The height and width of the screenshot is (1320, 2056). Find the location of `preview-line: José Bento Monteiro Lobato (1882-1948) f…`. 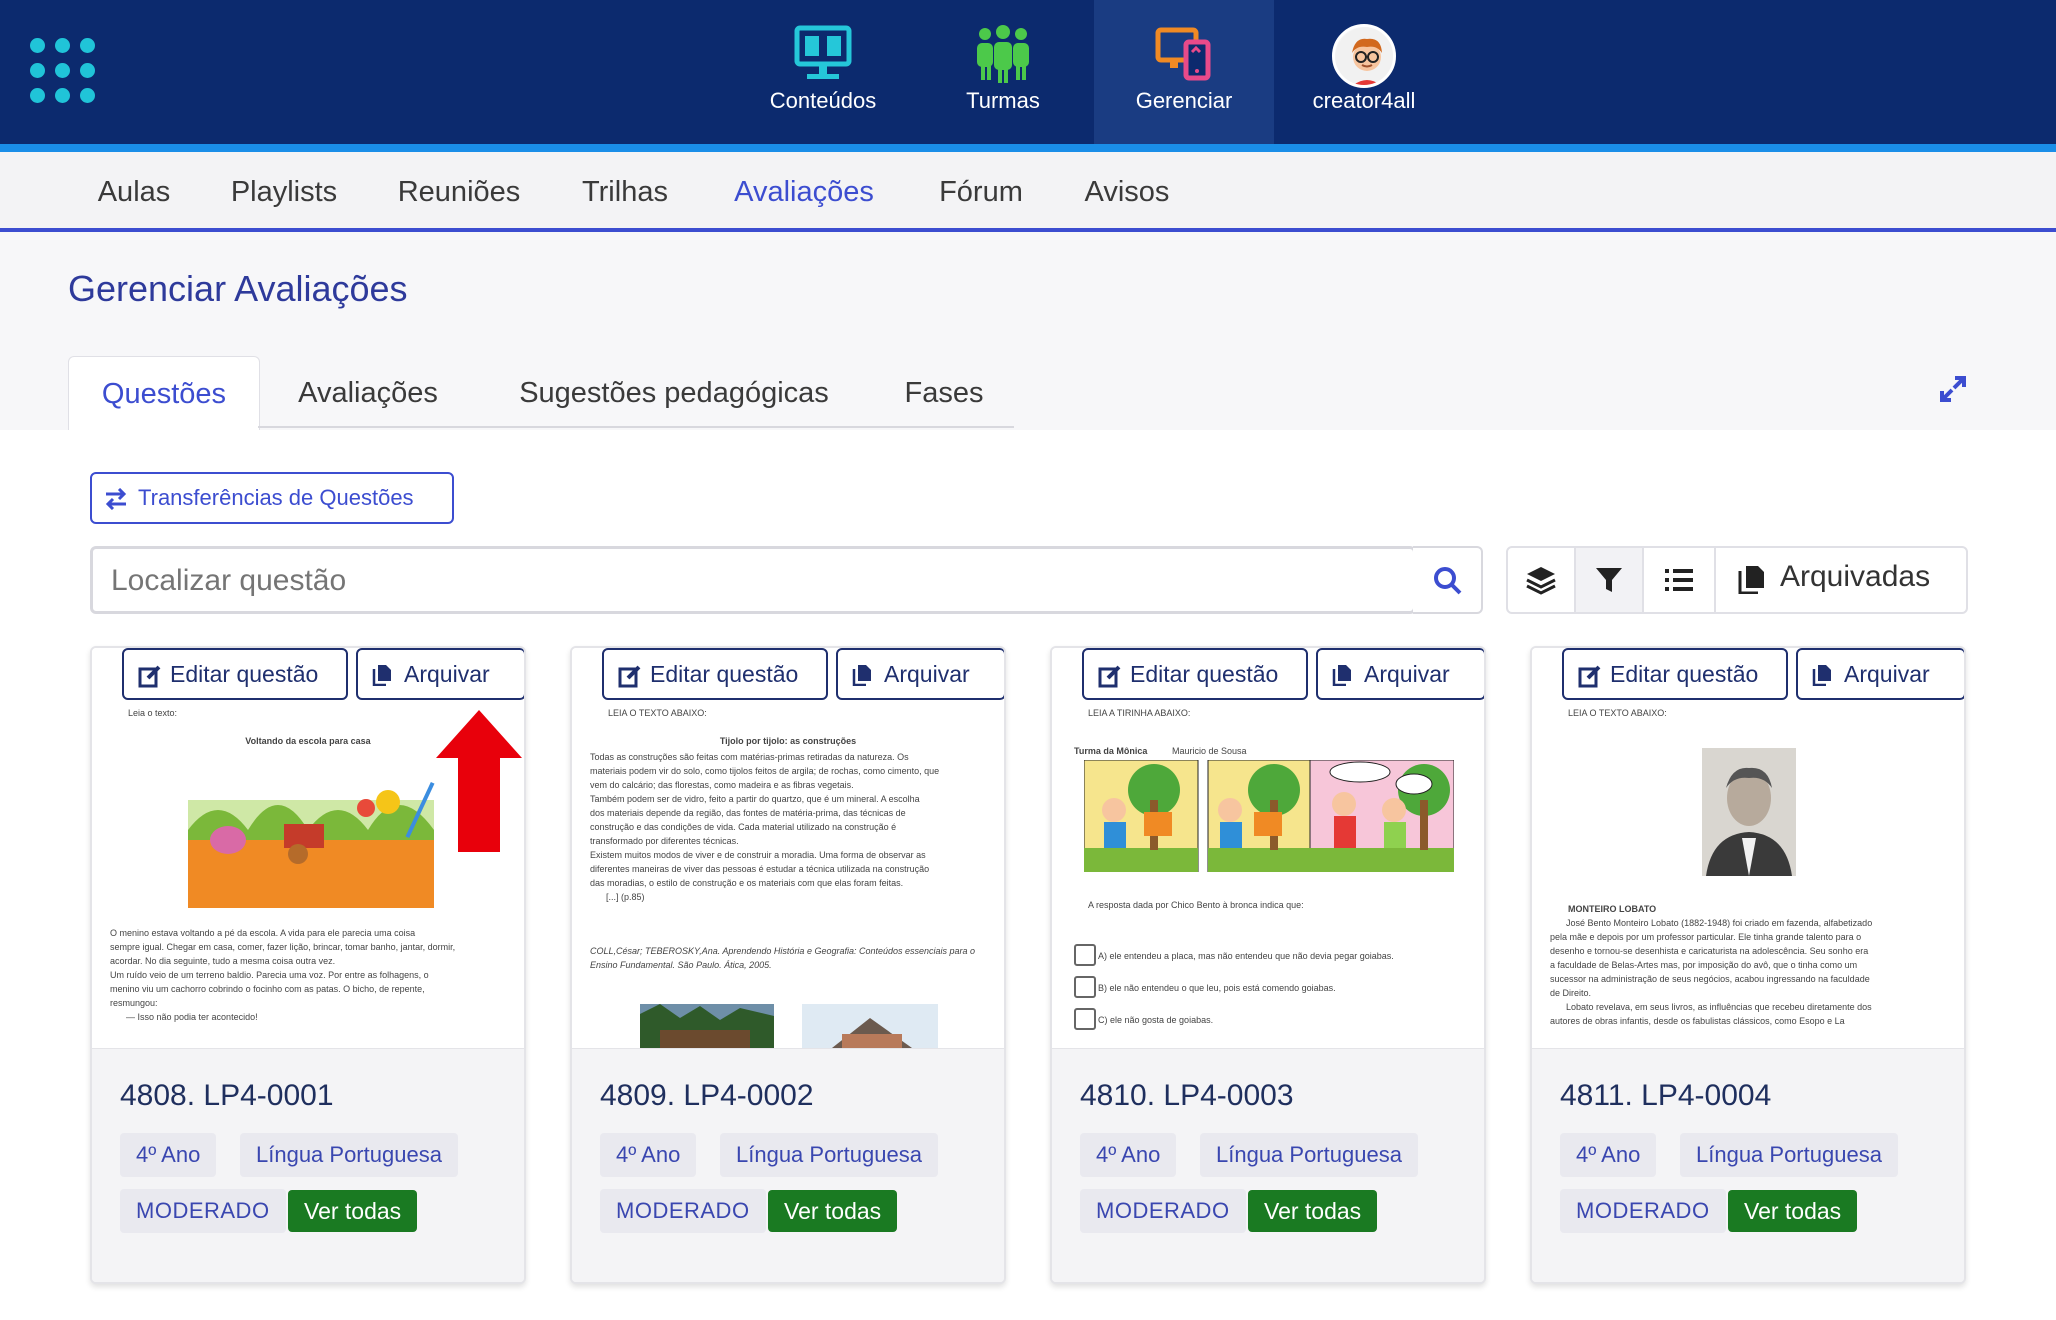

preview-line: José Bento Monteiro Lobato (1882-1948) f… is located at coordinates (1719, 923).